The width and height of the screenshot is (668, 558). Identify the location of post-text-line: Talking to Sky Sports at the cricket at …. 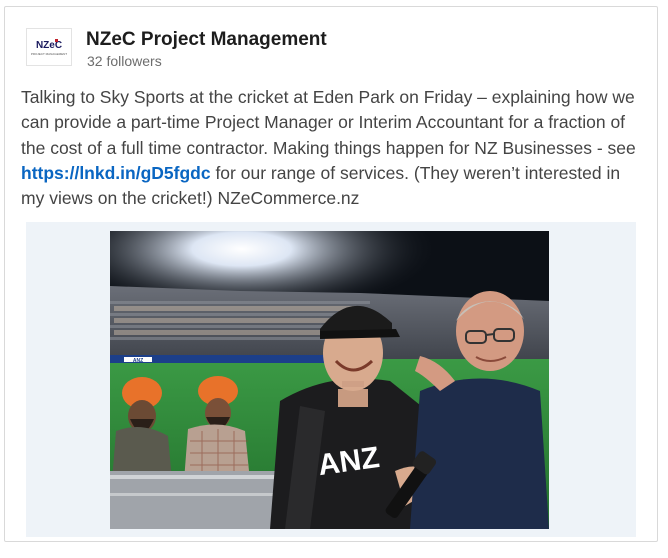
(328, 97).